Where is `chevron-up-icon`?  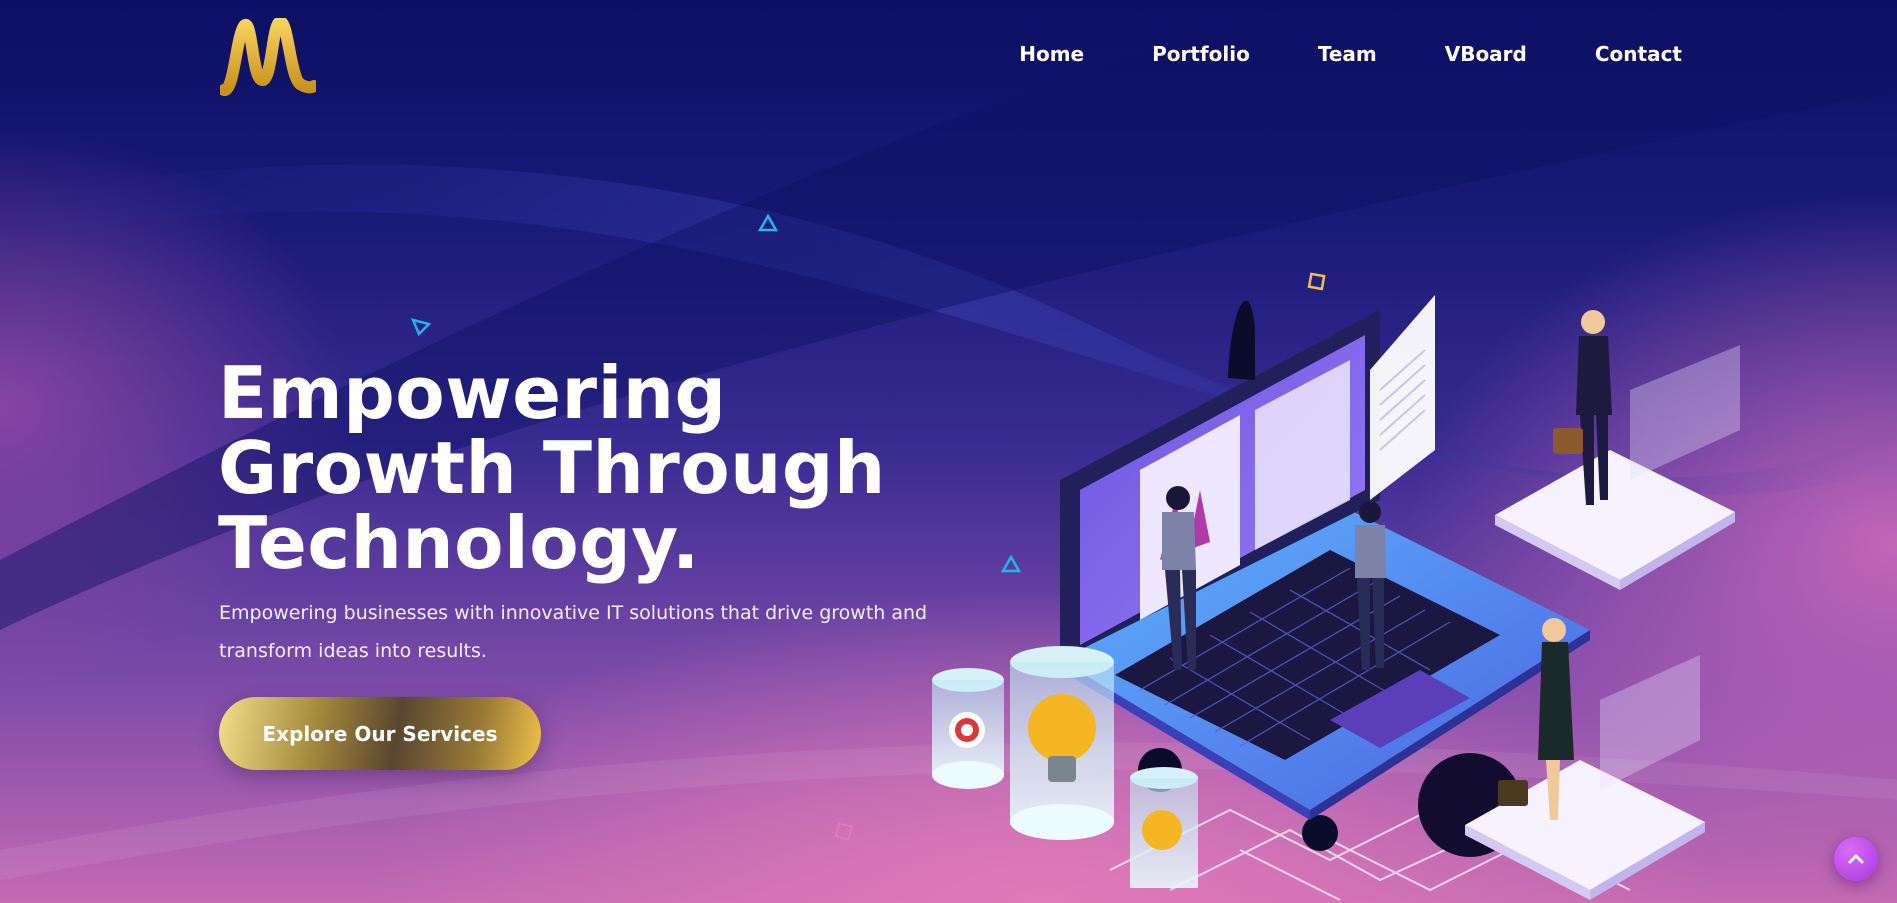 chevron-up-icon is located at coordinates (1856, 859).